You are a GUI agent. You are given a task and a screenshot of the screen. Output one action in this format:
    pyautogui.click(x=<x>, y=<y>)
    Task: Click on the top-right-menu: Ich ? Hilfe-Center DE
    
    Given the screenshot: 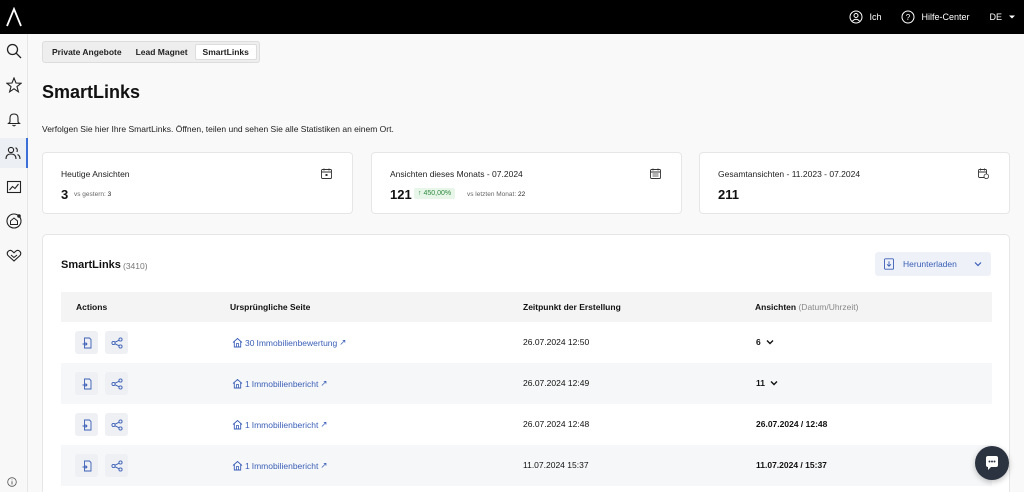 What is the action you would take?
    pyautogui.click(x=932, y=17)
    